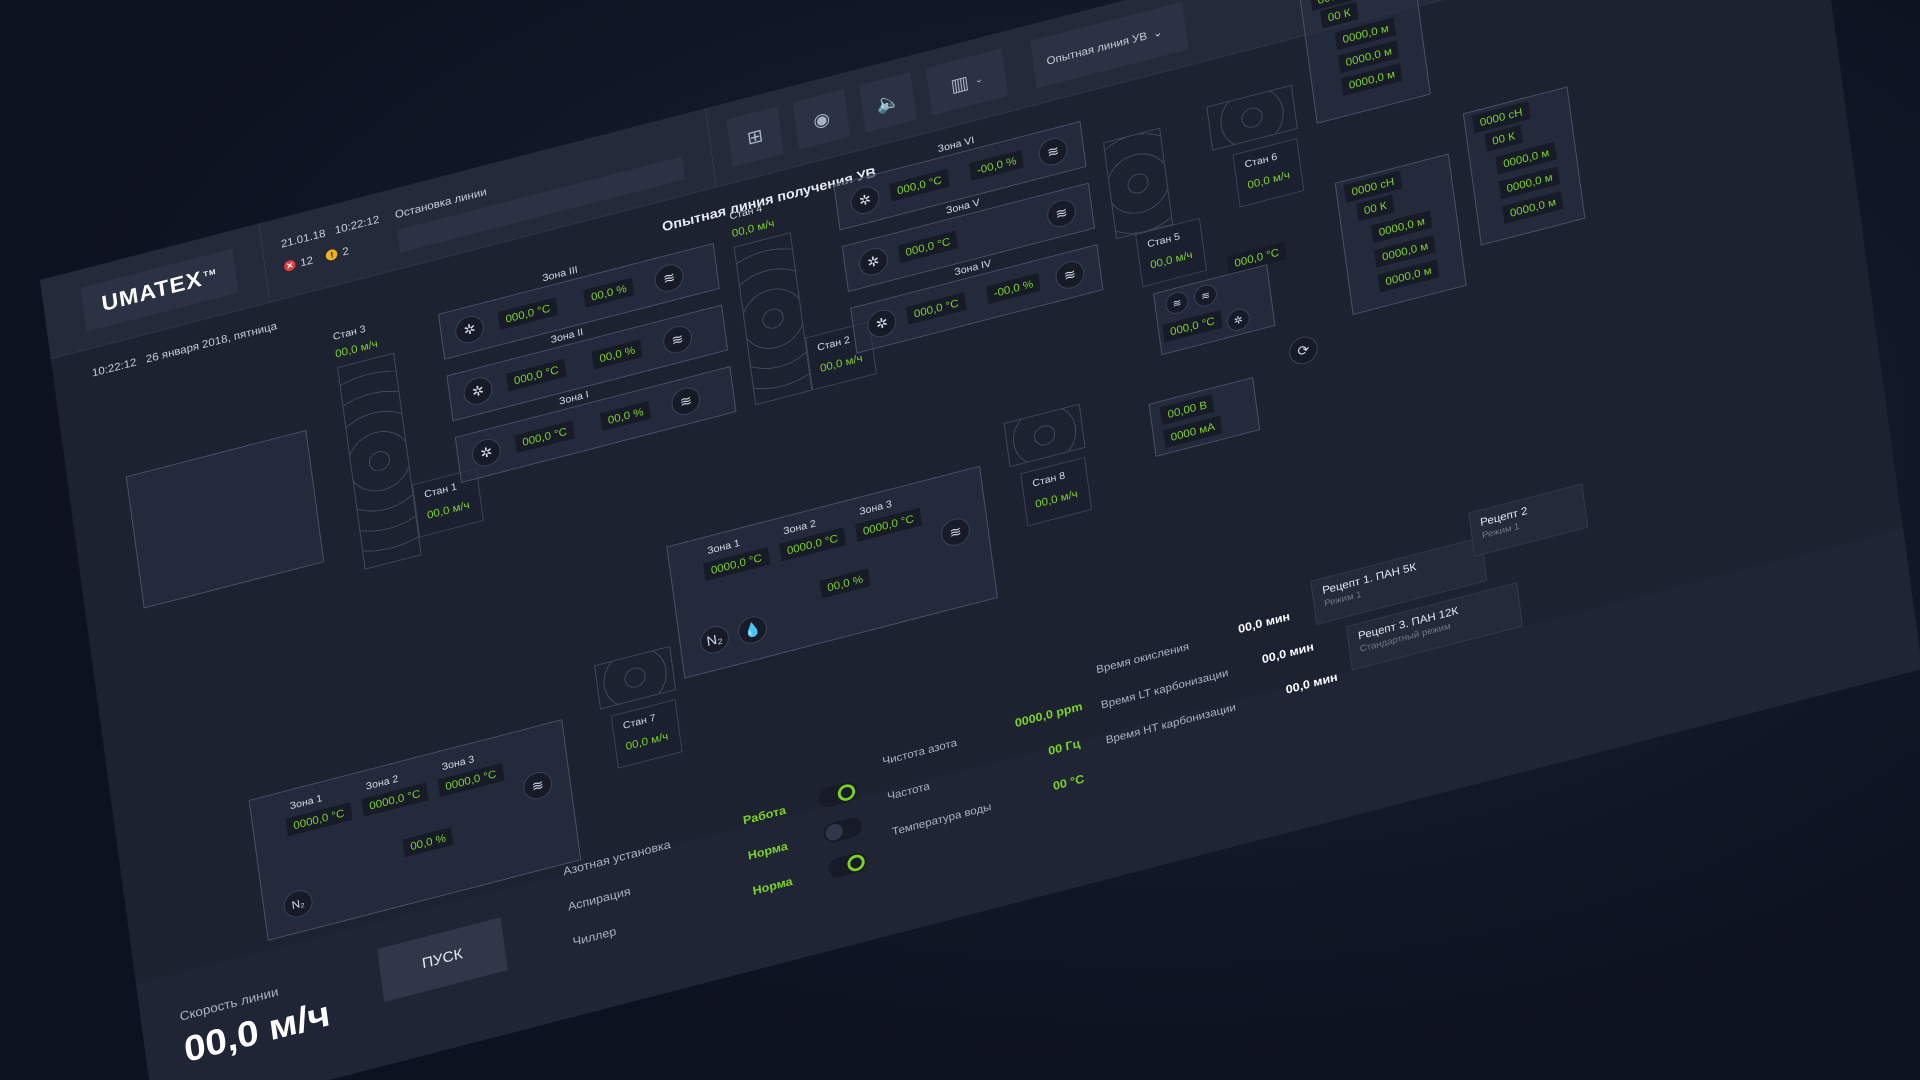 Image resolution: width=1920 pixels, height=1080 pixels. Describe the element at coordinates (1142, 658) in the screenshot. I see `time-name: Время окисления` at that location.